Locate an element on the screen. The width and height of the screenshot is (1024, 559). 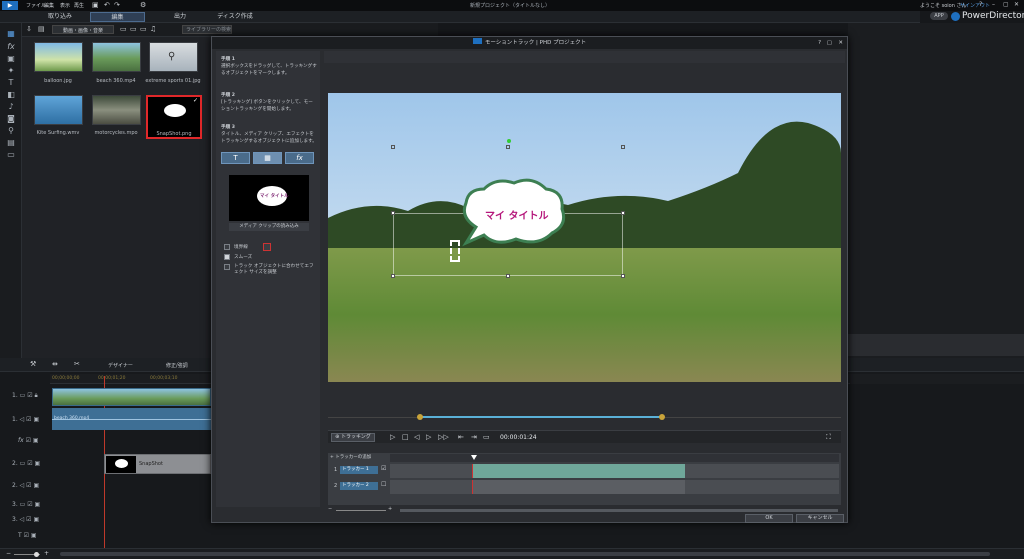
restore-icon: ▢ is located at coordinates (829, 43).